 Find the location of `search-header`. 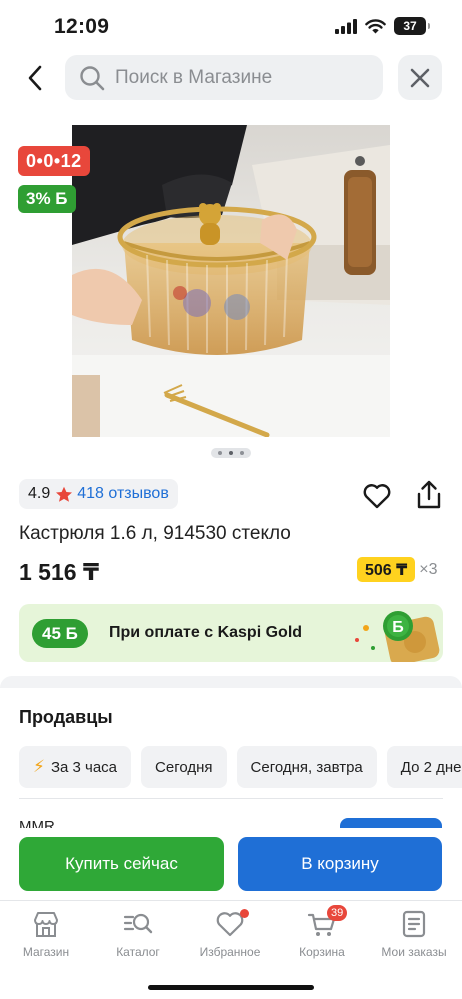

search-header is located at coordinates (231, 78).